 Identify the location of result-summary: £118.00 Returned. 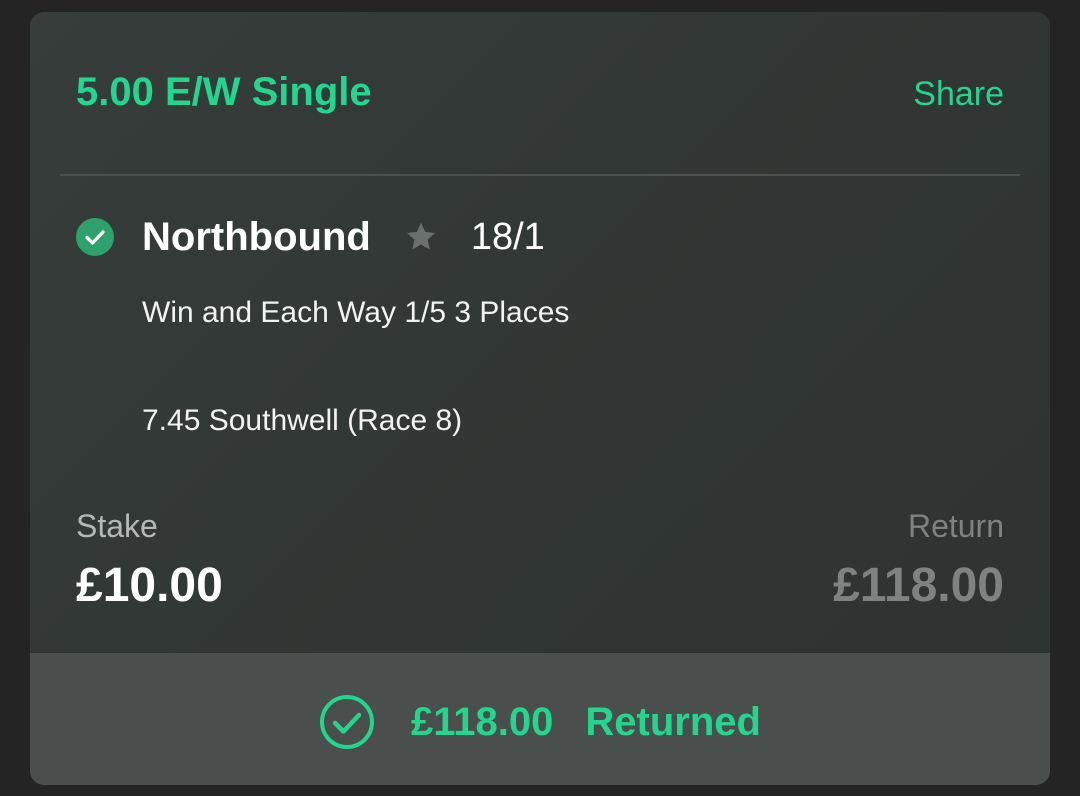
(540, 722).